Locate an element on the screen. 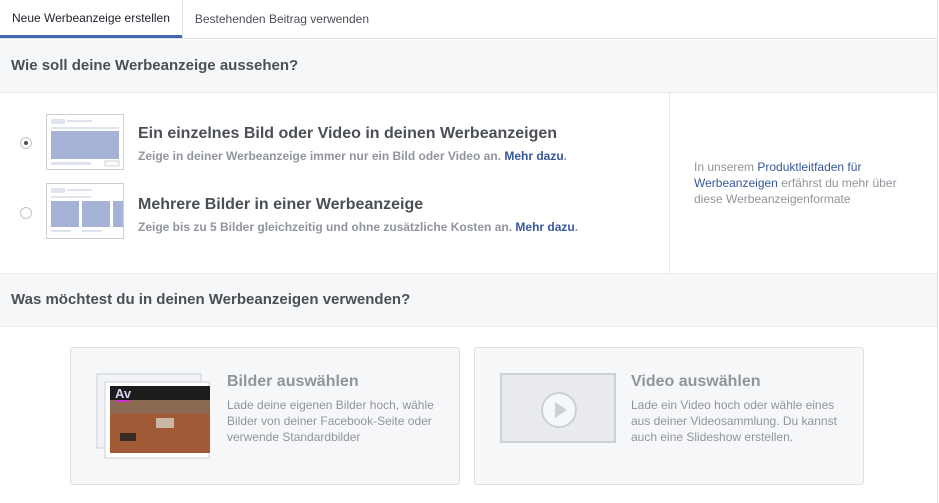 Image resolution: width=939 pixels, height=503 pixels. format-section-header: Wie soll deine Werbeanzeige aussehen? is located at coordinates (468, 66).